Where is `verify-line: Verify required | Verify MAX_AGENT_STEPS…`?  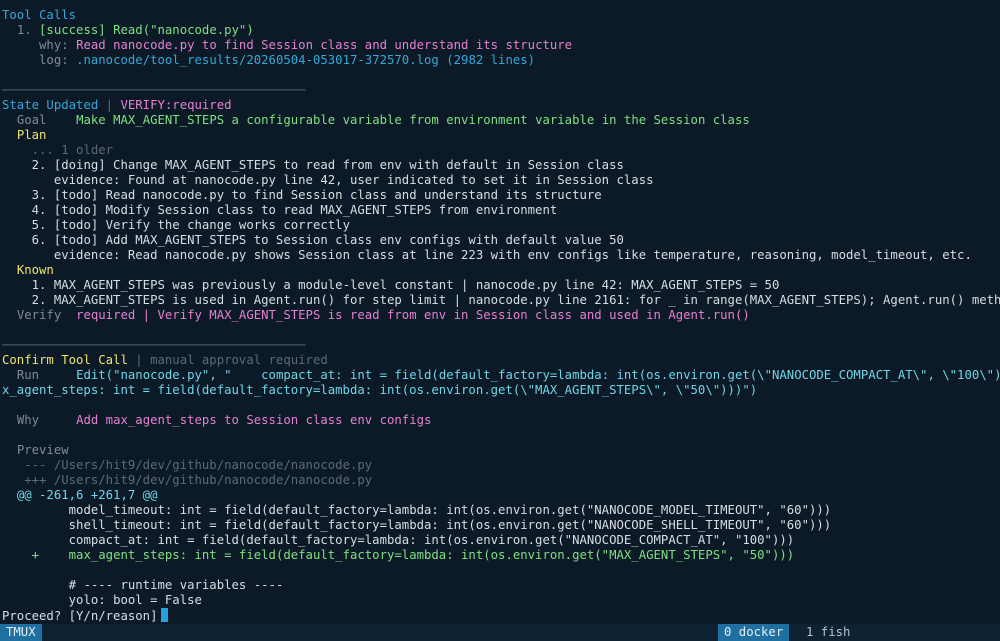
verify-line: Verify required | Verify MAX_AGENT_STEPS… is located at coordinates (376, 315).